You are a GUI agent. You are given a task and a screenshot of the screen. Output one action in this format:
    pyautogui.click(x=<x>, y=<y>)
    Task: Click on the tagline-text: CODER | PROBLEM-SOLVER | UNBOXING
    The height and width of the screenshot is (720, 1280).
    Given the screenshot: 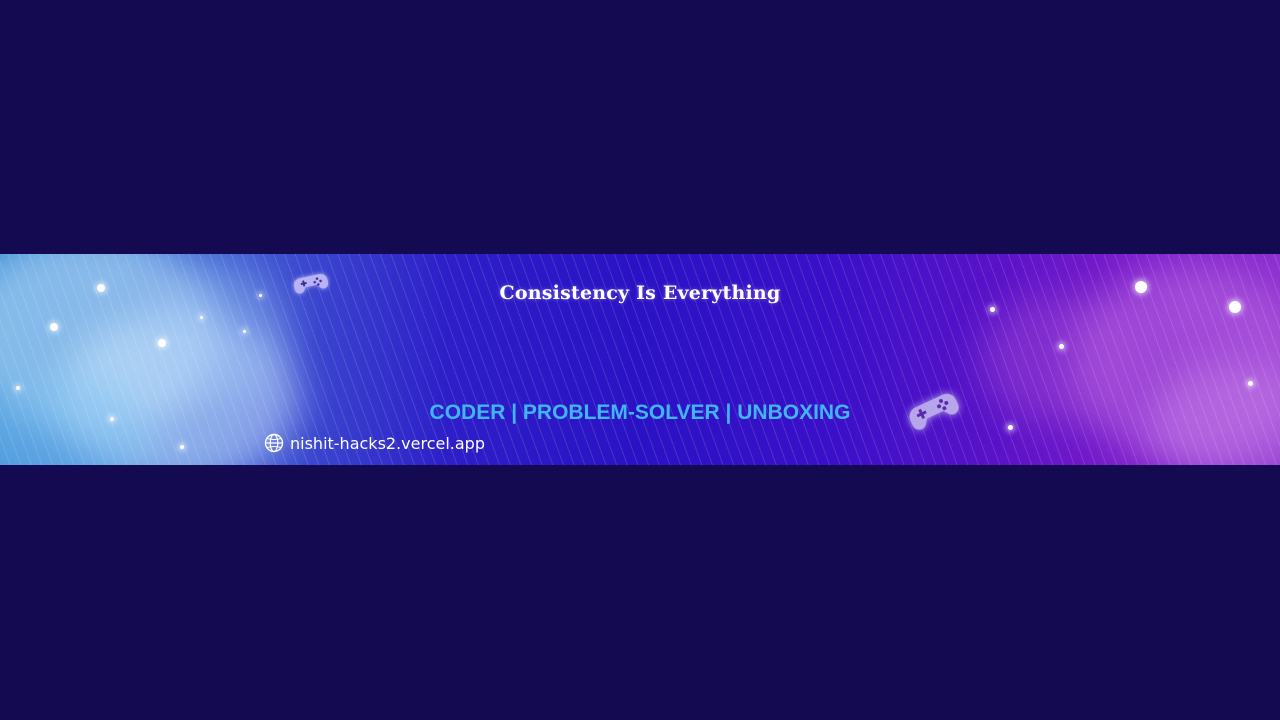 What is the action you would take?
    pyautogui.click(x=640, y=412)
    